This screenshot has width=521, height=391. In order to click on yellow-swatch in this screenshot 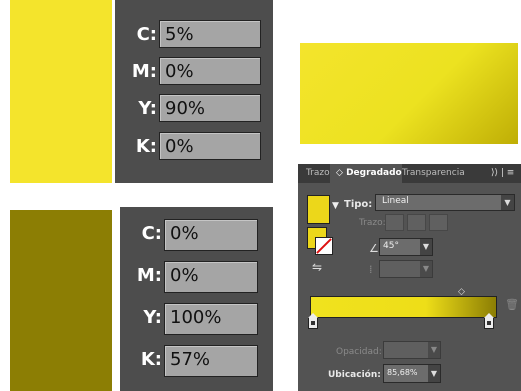, I will do `click(61, 91)`.